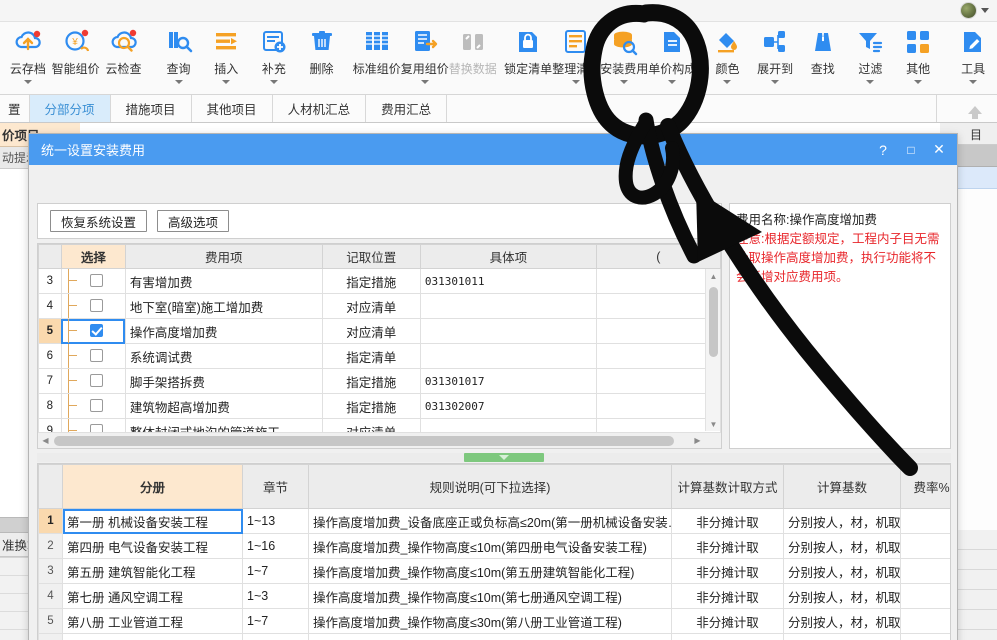 The image size is (997, 640). What do you see at coordinates (407, 108) in the screenshot?
I see `tab-feiyonghuizong: 费用汇总` at bounding box center [407, 108].